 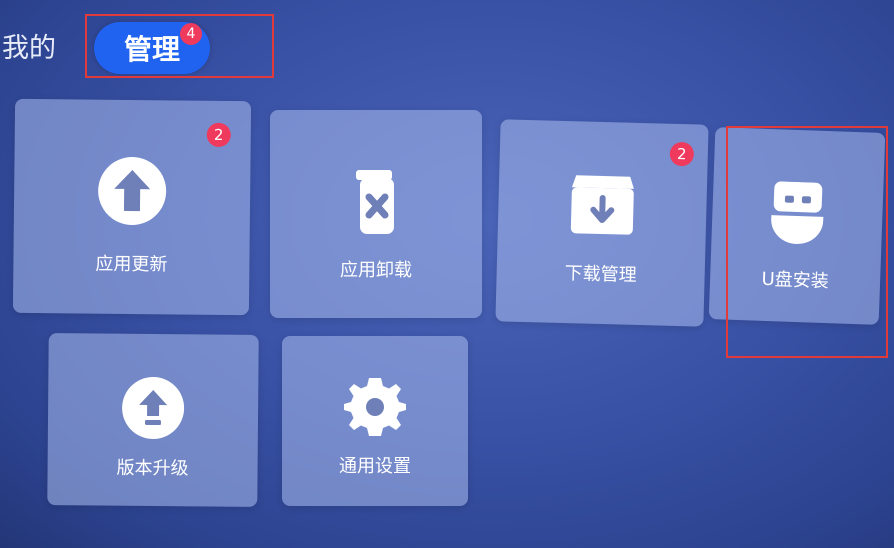 What do you see at coordinates (375, 407) in the screenshot?
I see `gear-icon` at bounding box center [375, 407].